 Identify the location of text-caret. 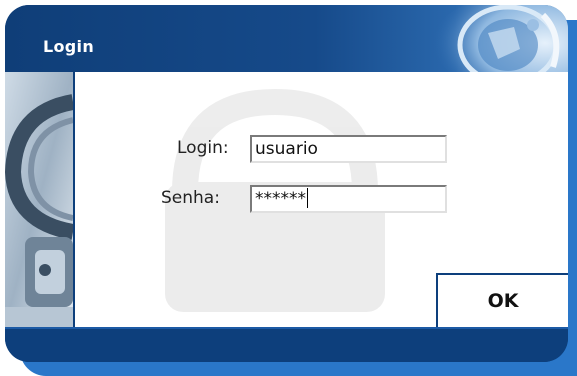
(307, 198).